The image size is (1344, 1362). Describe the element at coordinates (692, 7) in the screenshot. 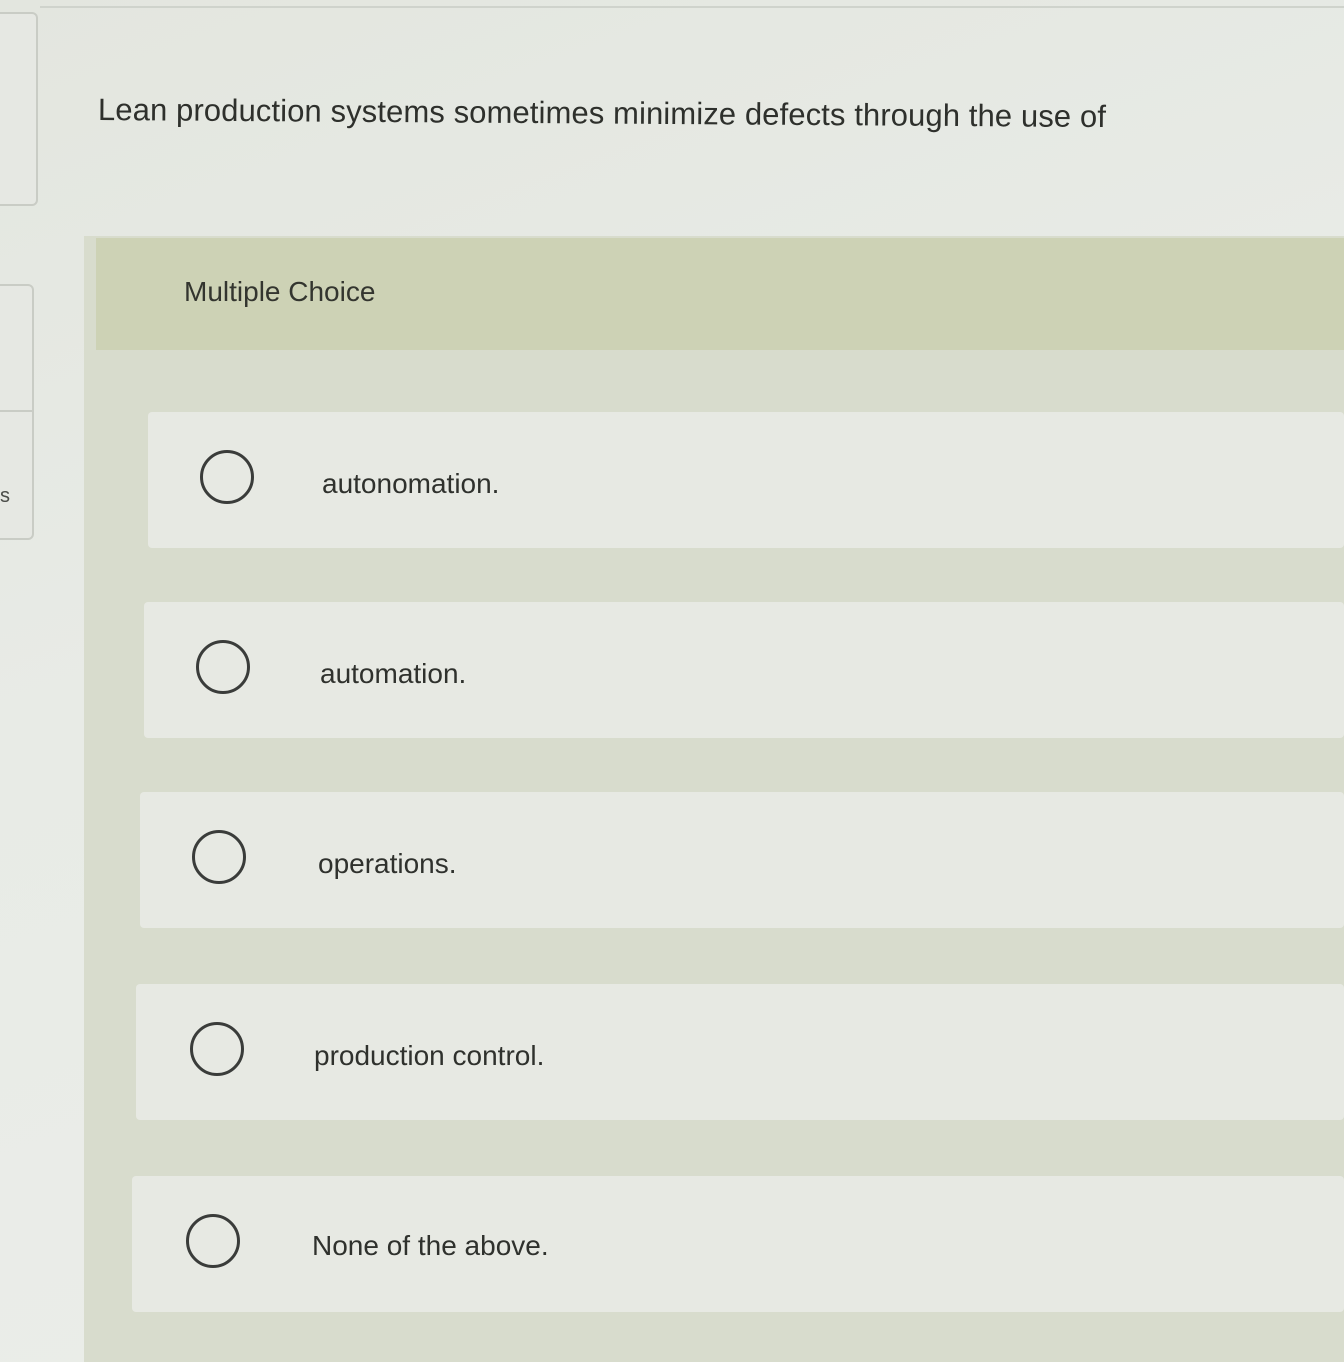

I see `top-divider` at that location.